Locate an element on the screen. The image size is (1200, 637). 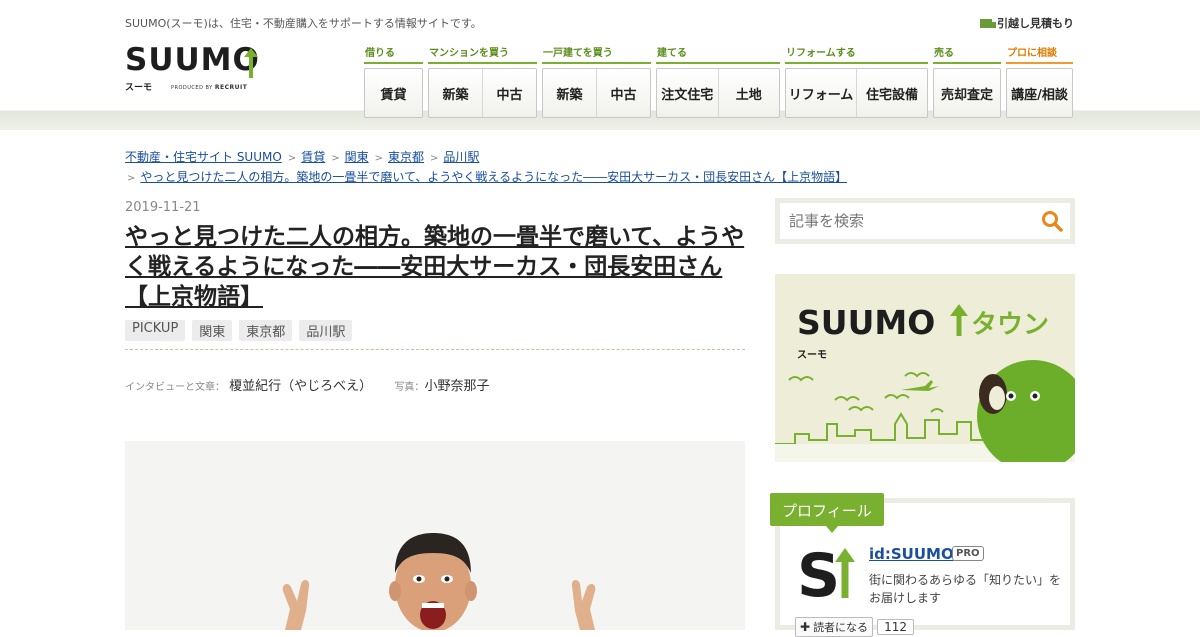
photo-label: 写真： is located at coordinates (409, 387).